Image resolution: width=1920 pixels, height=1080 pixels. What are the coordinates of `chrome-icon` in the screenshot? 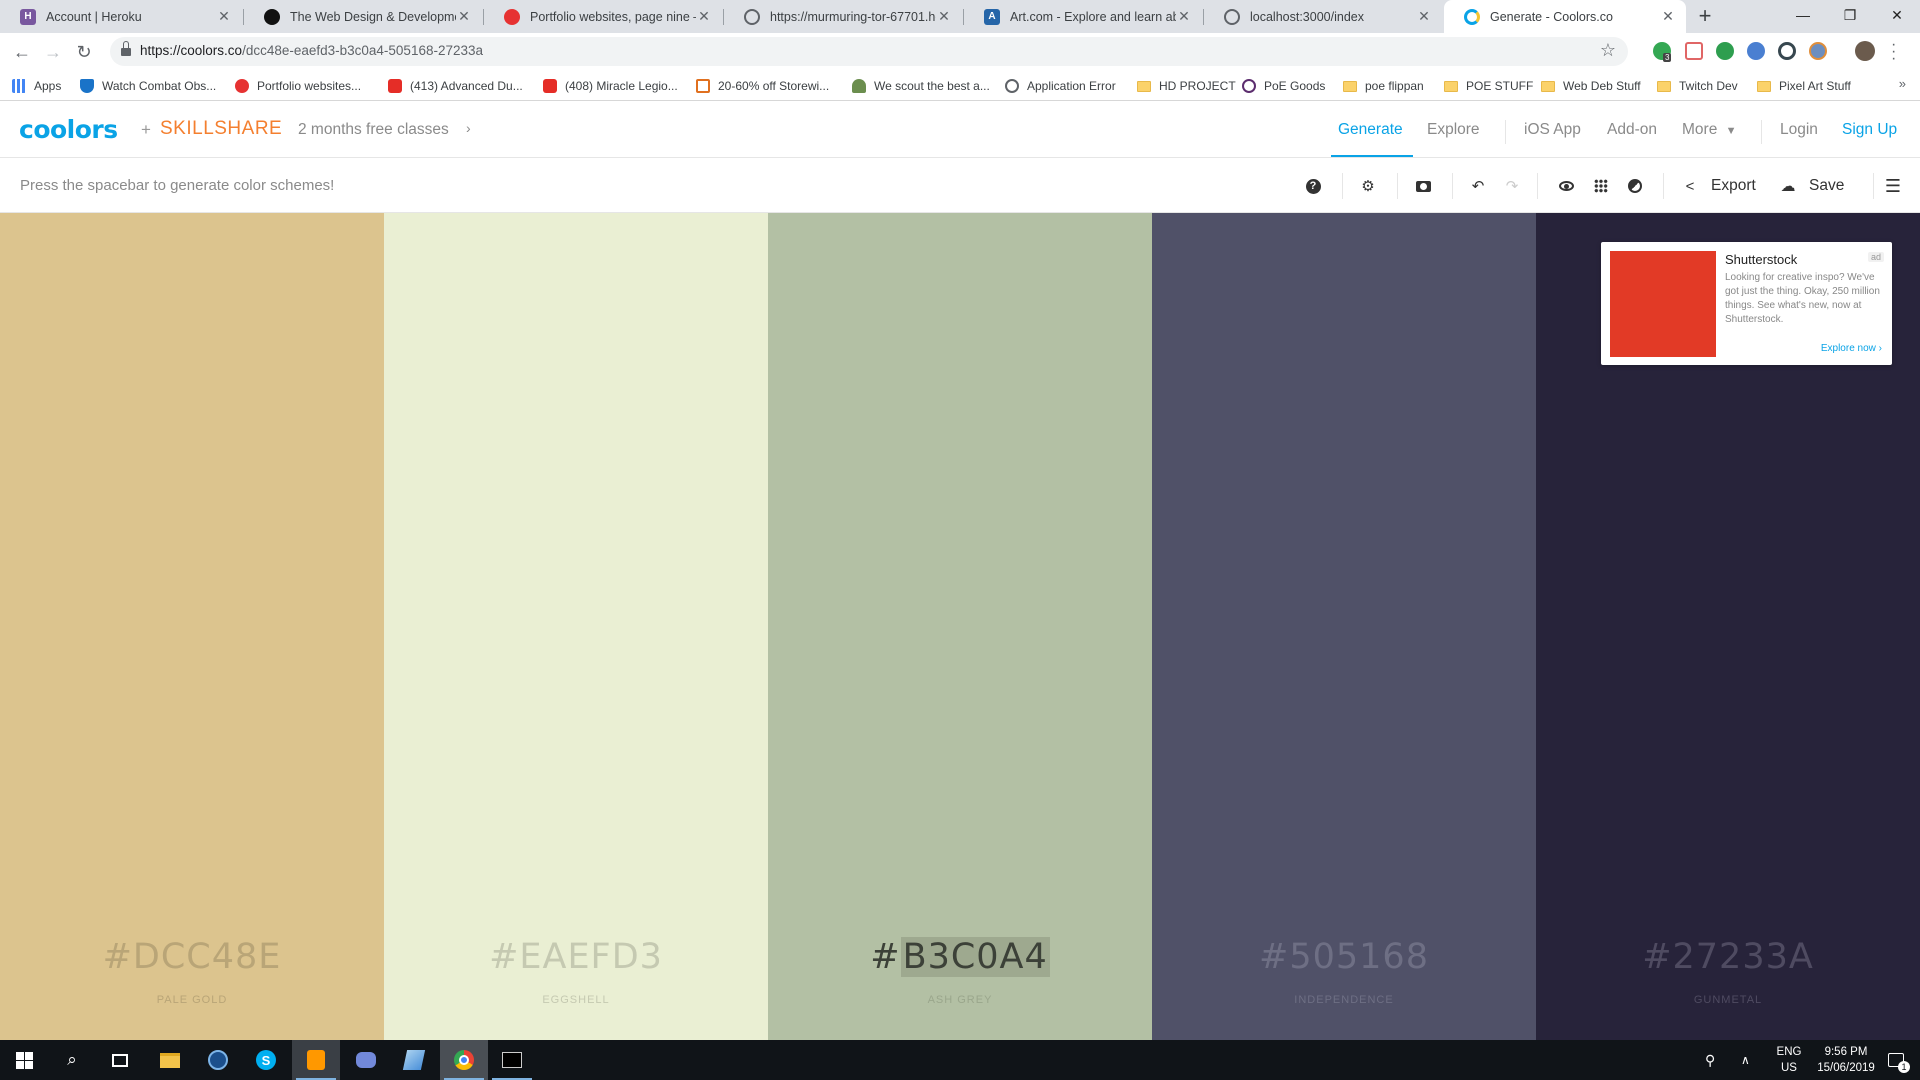 It's located at (464, 1060).